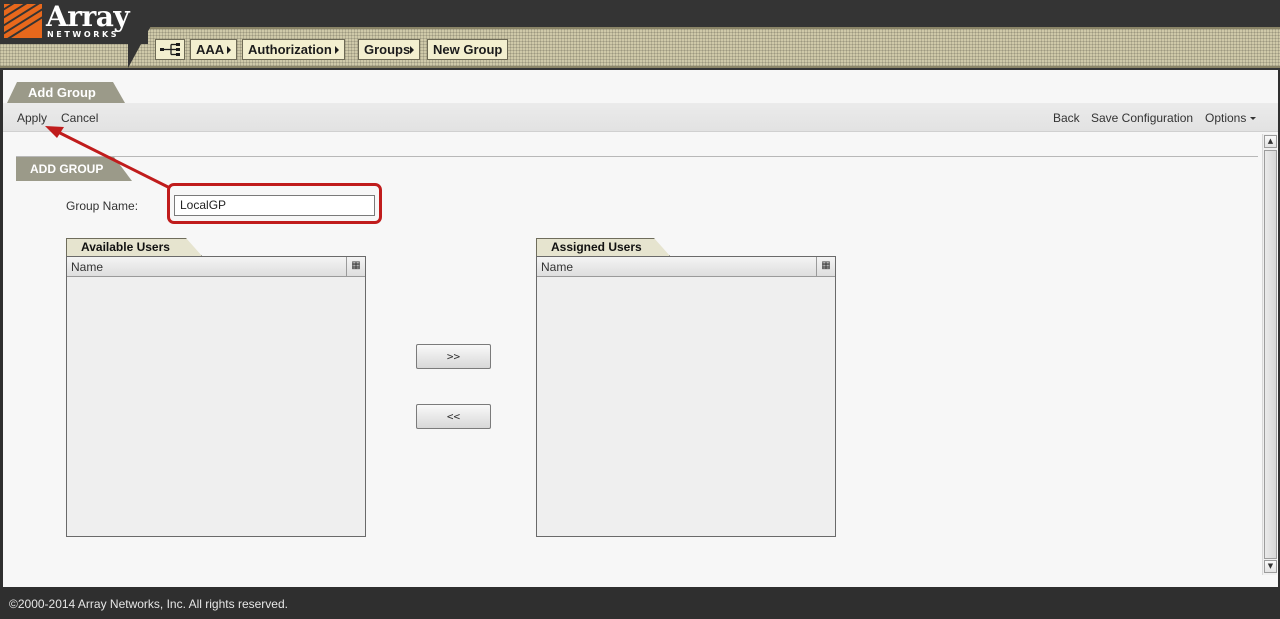  I want to click on group-name-input: LocalGP, so click(274, 205).